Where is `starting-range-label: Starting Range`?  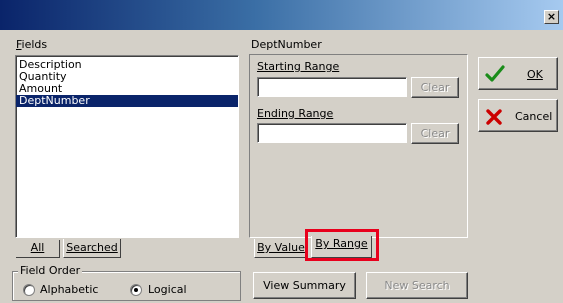
starting-range-label: Starting Range is located at coordinates (298, 66).